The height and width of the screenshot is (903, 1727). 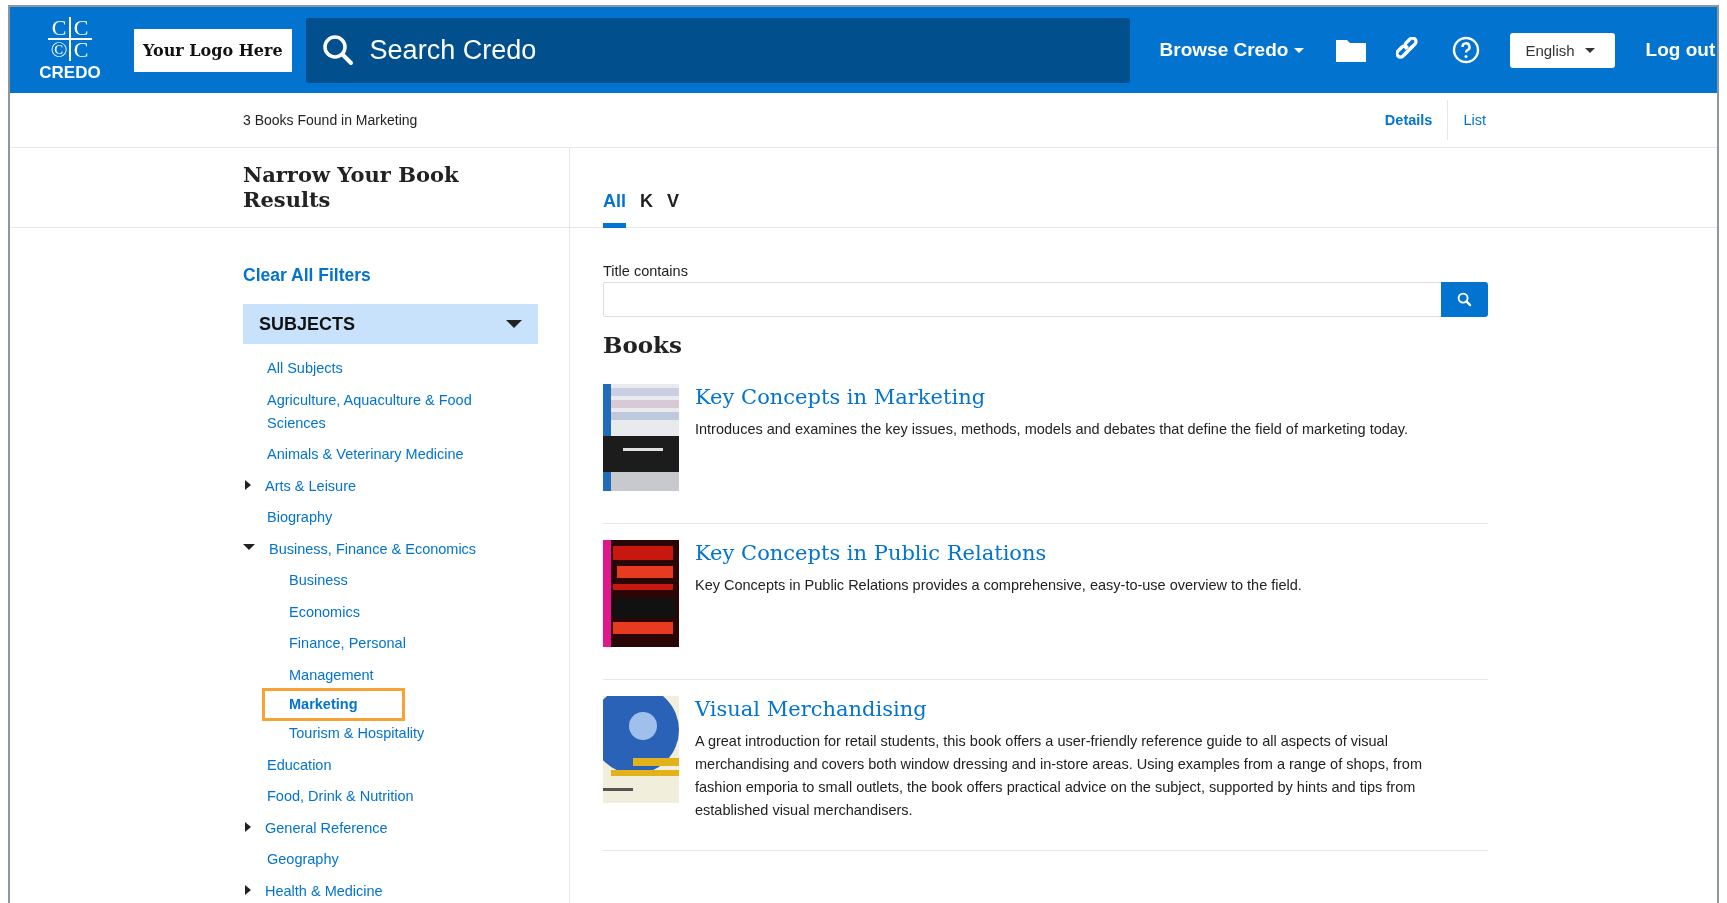 I want to click on logout-link: Log out, so click(x=1680, y=50).